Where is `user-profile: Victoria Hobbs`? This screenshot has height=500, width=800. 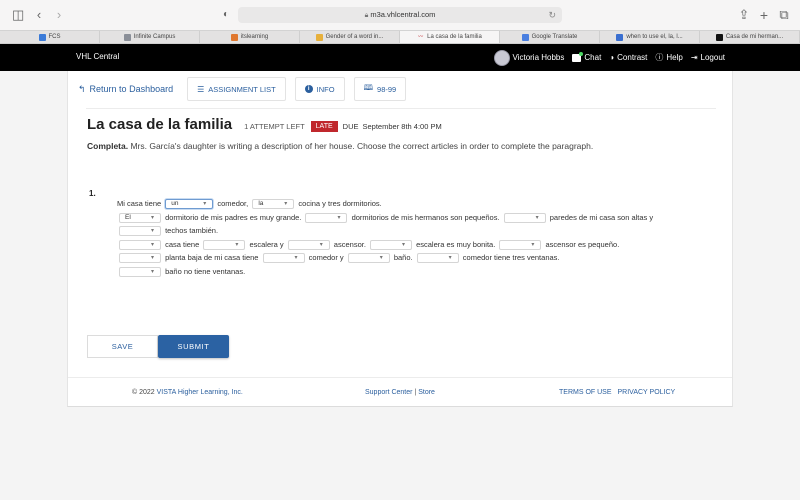 user-profile: Victoria Hobbs is located at coordinates (529, 57).